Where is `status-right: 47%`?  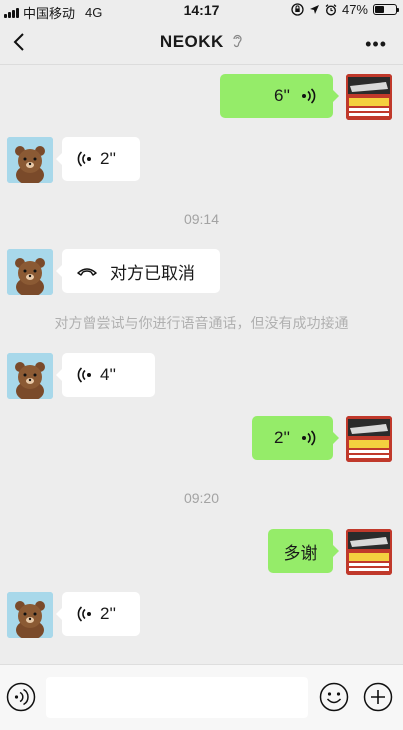 status-right: 47% is located at coordinates (345, 9).